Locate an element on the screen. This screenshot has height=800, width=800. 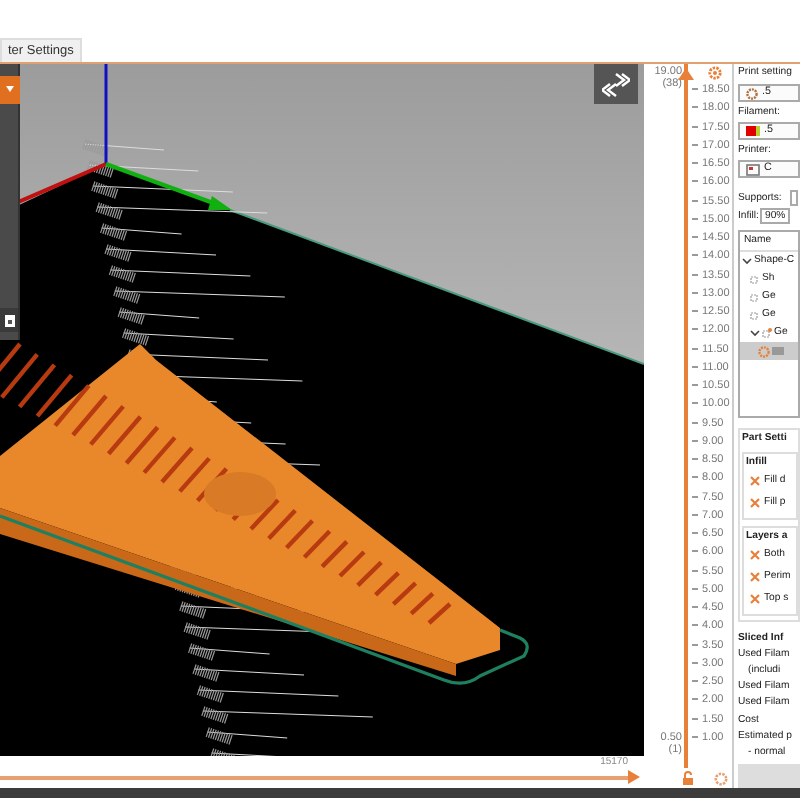
collapse-button is located at coordinates (616, 84).